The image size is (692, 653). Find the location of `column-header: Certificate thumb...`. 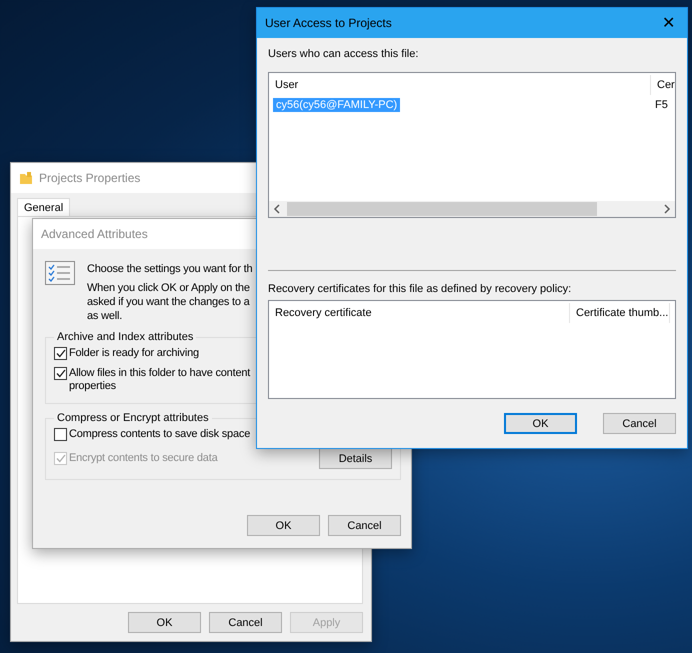

column-header: Certificate thumb... is located at coordinates (620, 313).